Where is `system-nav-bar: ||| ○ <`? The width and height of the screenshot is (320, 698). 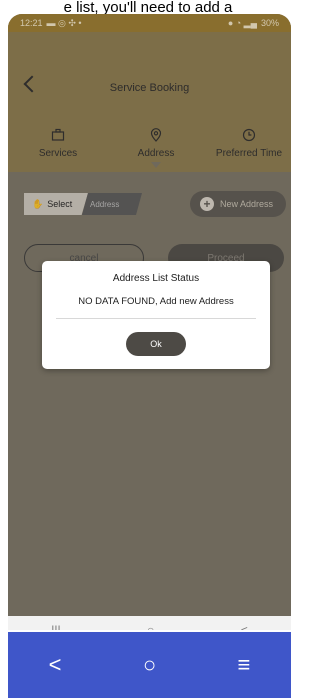
system-nav-bar: ||| ○ < is located at coordinates (149, 623).